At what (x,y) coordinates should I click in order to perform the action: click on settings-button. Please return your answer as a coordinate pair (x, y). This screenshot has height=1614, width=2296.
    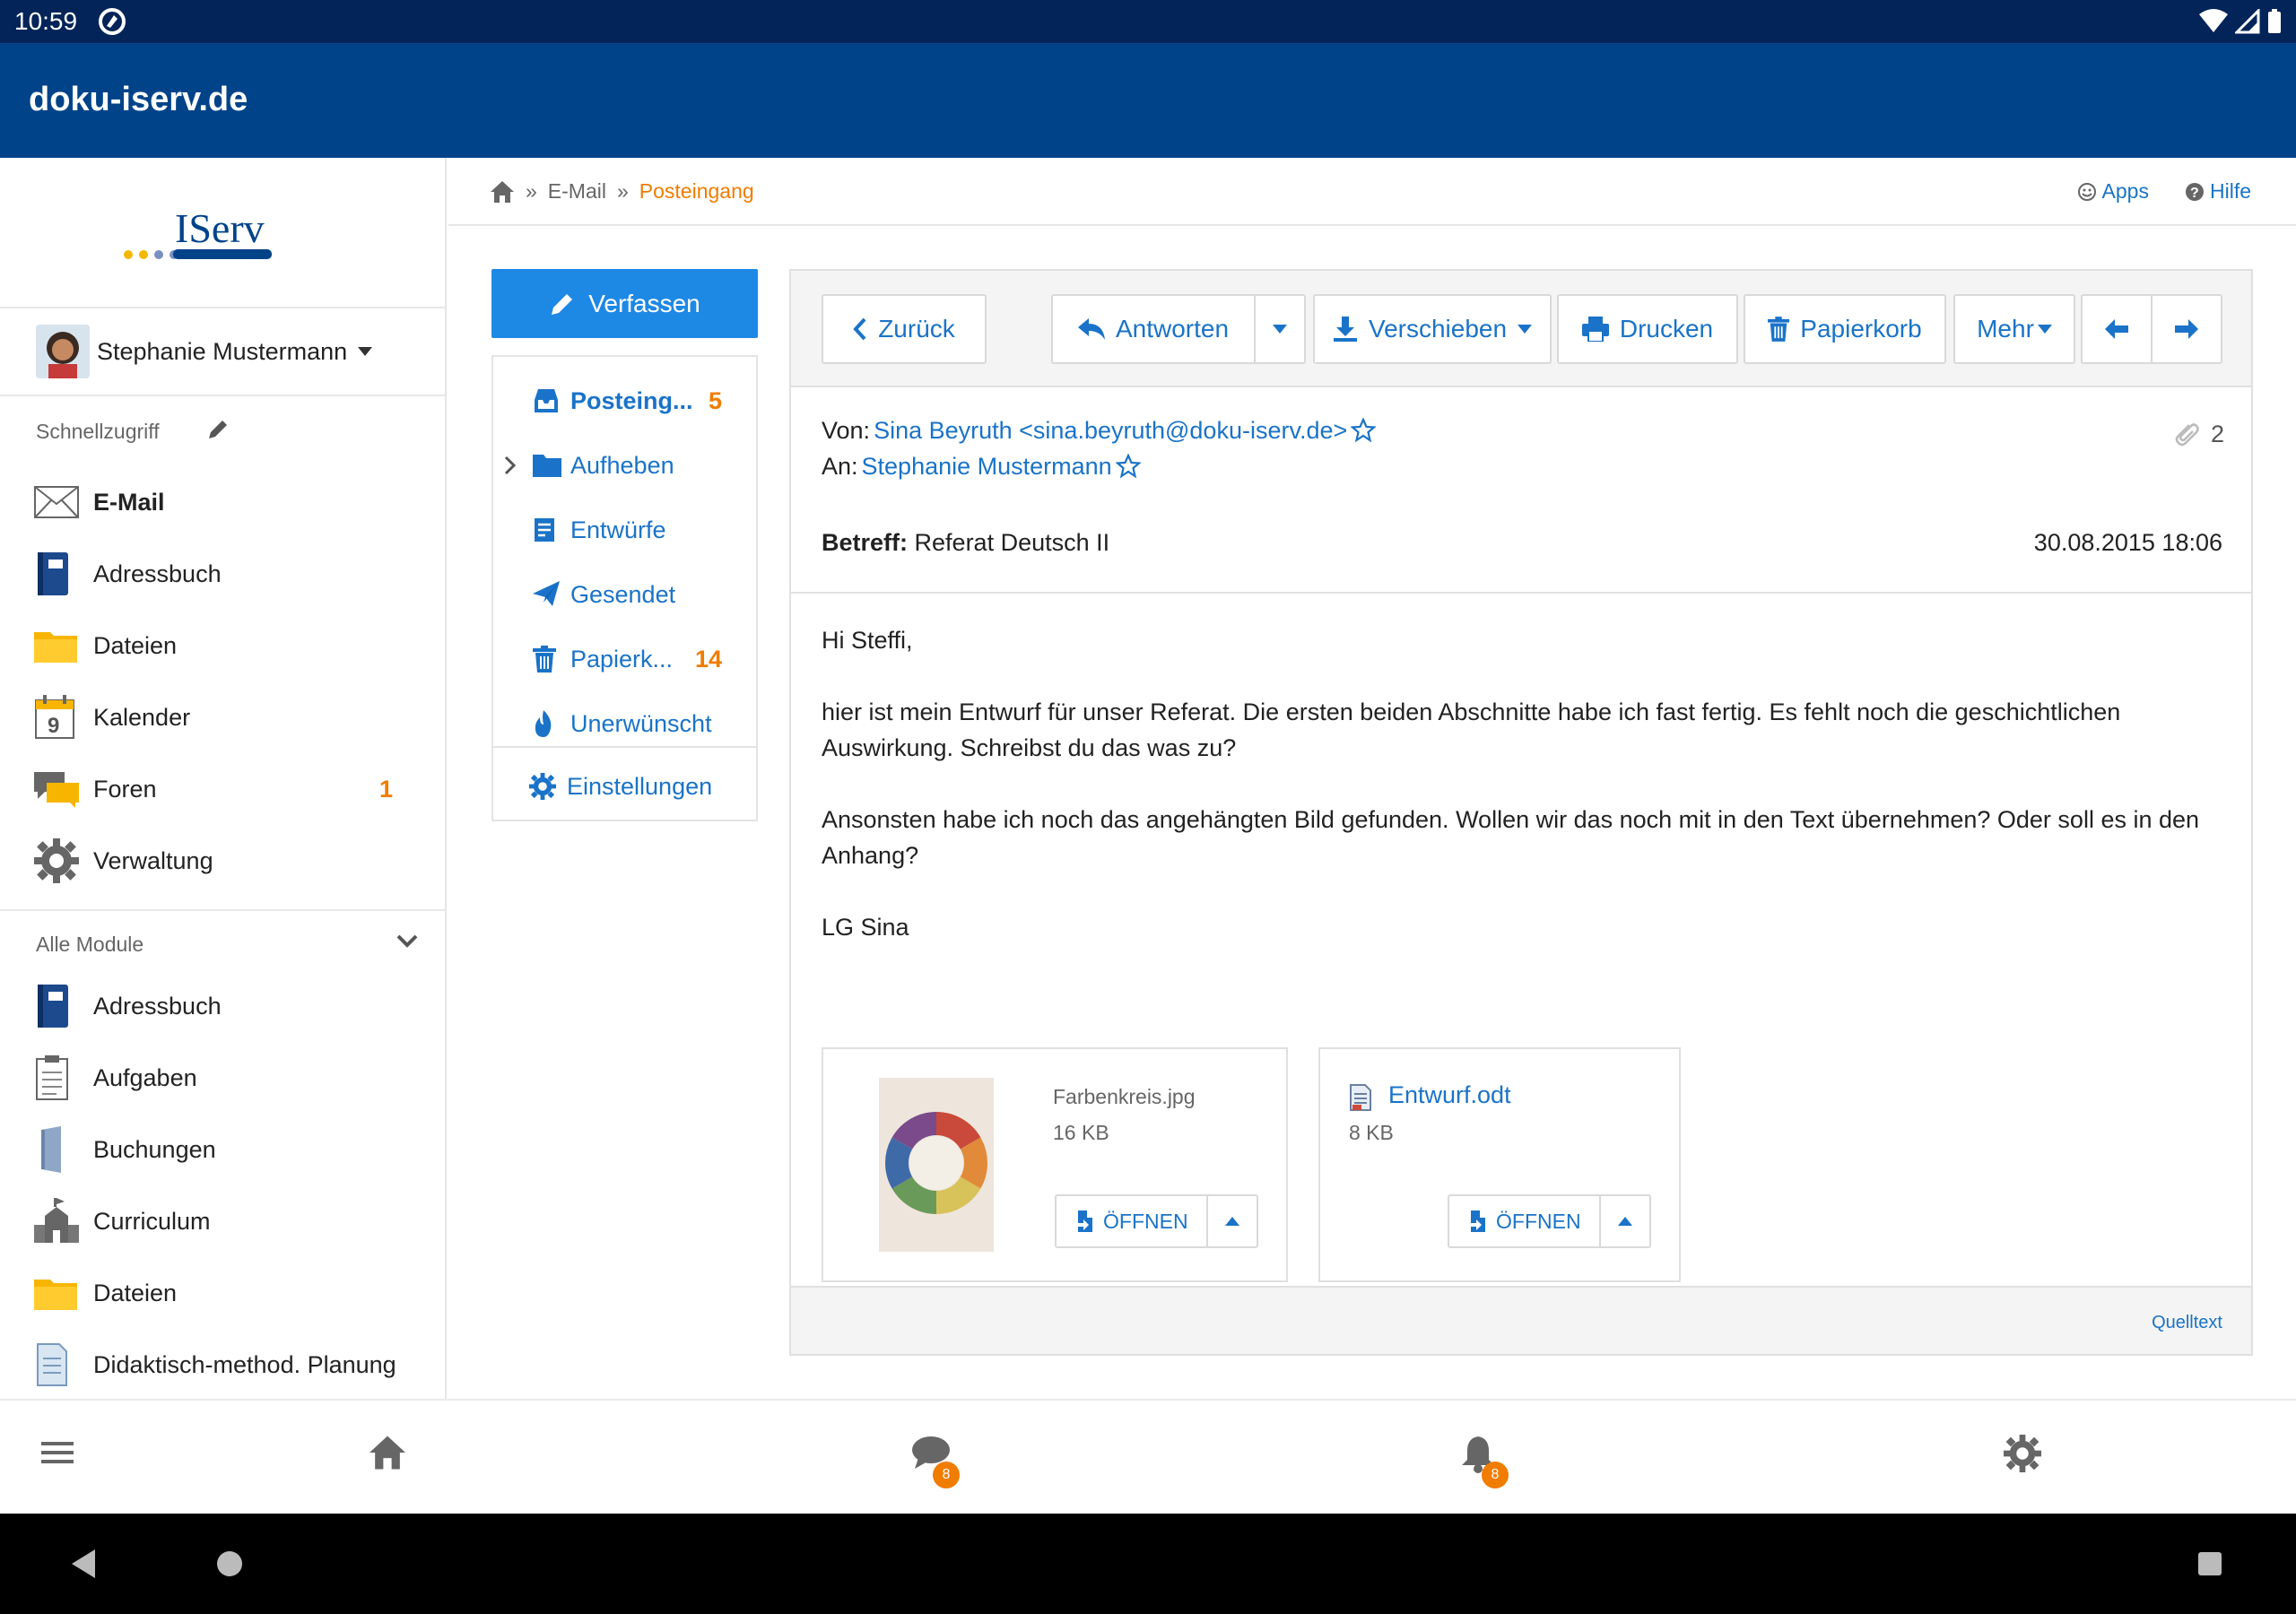
    Looking at the image, I should click on (2022, 1453).